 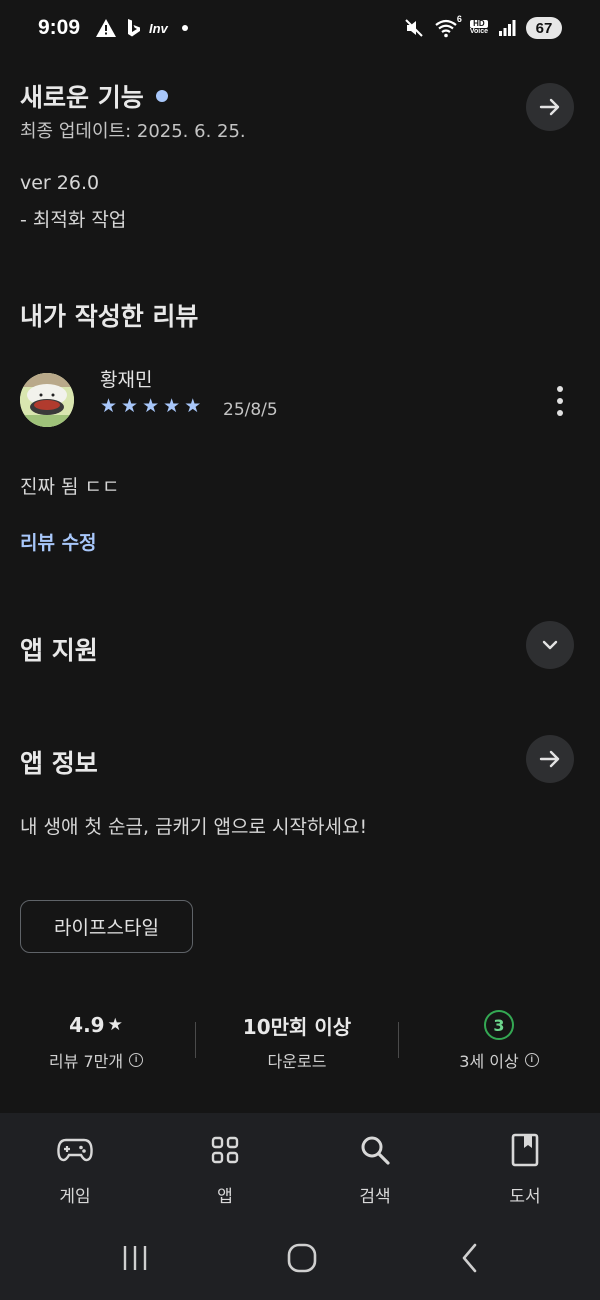 I want to click on nav-label-apps: 앱, so click(x=225, y=1197).